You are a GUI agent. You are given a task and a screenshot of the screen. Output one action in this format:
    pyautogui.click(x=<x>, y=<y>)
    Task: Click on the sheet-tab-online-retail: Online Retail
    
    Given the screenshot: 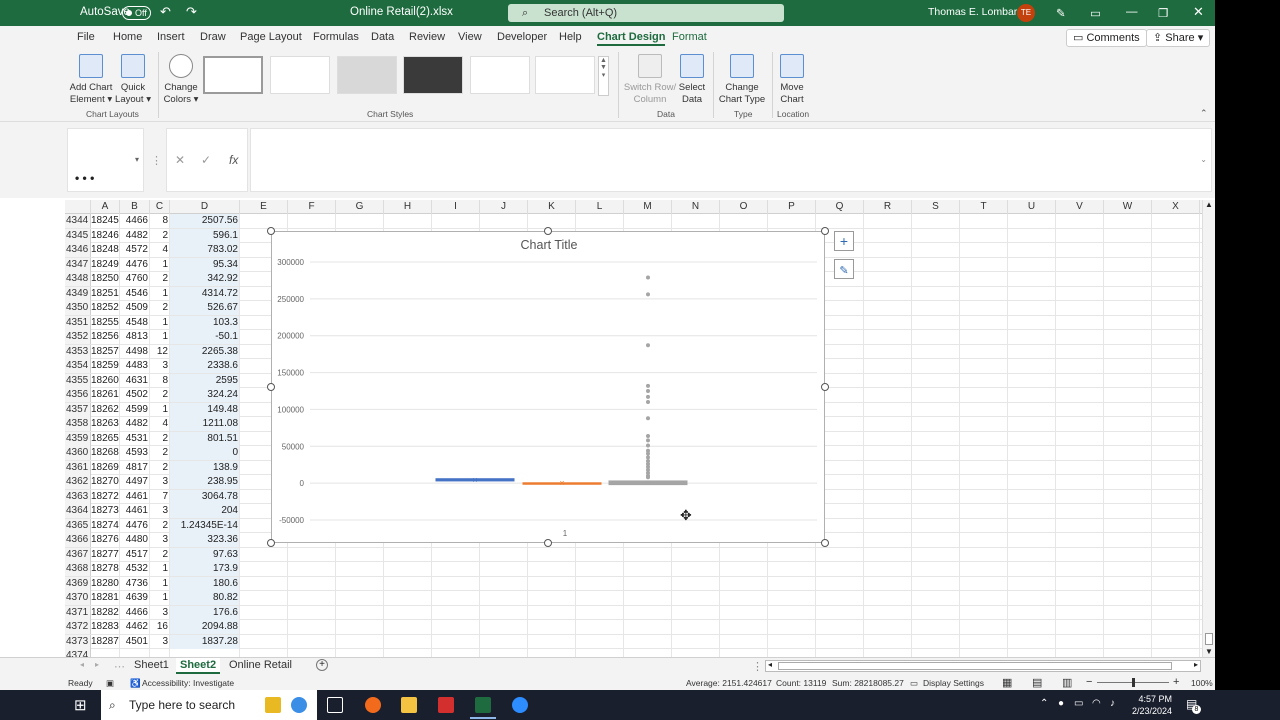 What is the action you would take?
    pyautogui.click(x=260, y=666)
    